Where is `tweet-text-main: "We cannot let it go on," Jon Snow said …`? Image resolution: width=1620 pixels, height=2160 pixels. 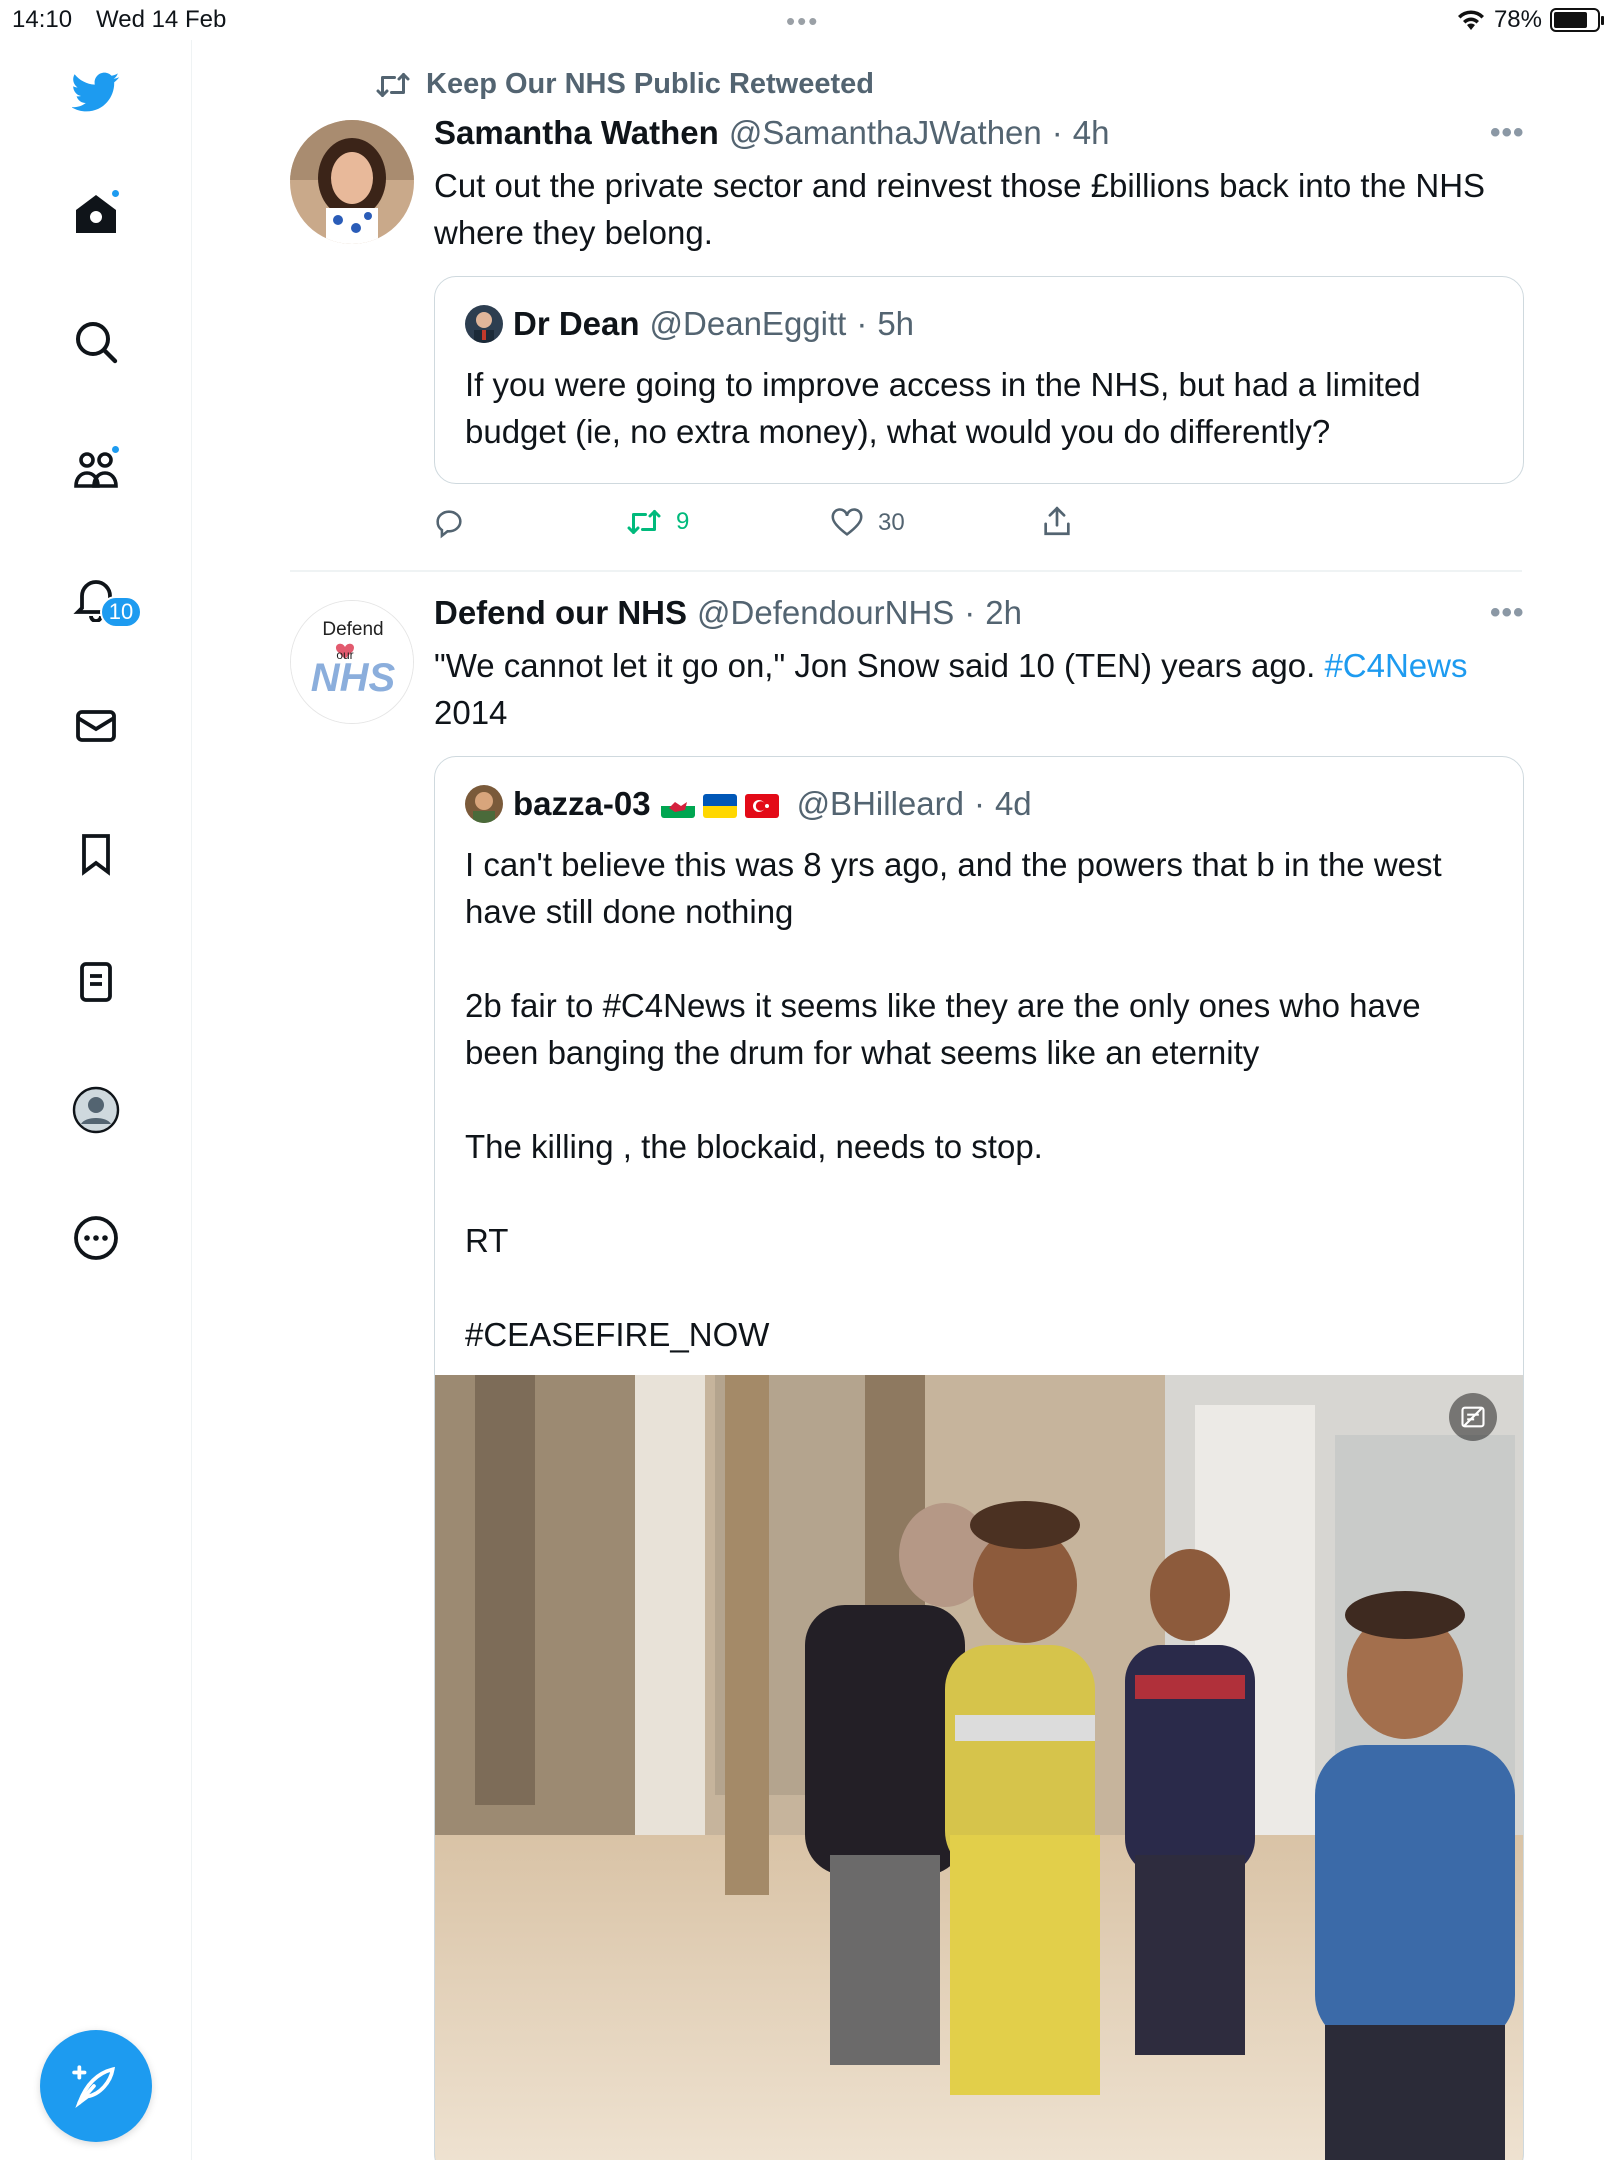
tweet-text-main: "We cannot let it go on," Jon Snow said … is located at coordinates (879, 665).